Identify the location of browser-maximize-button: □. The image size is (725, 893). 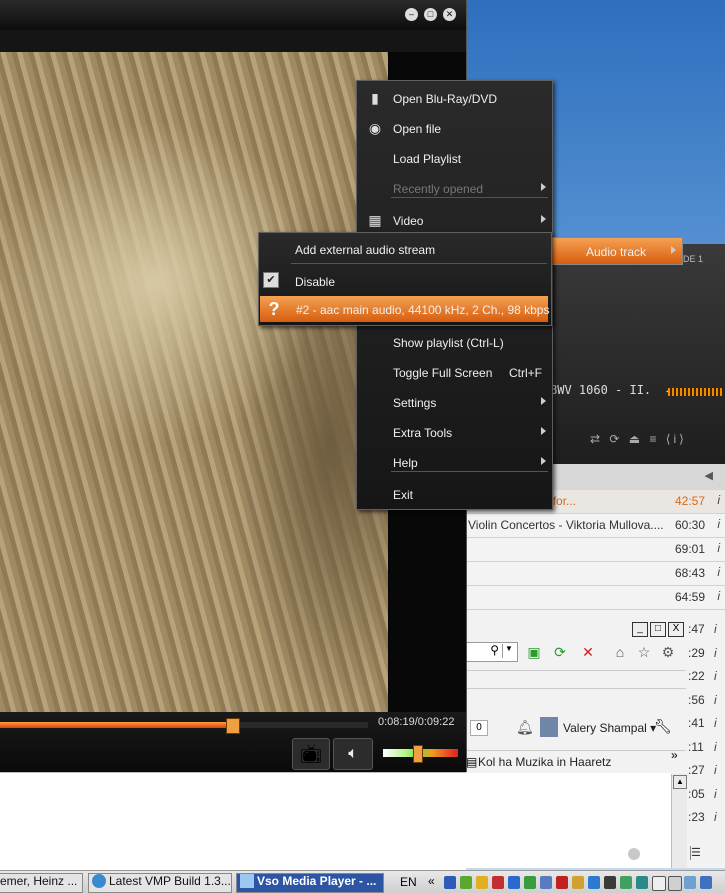
(658, 629).